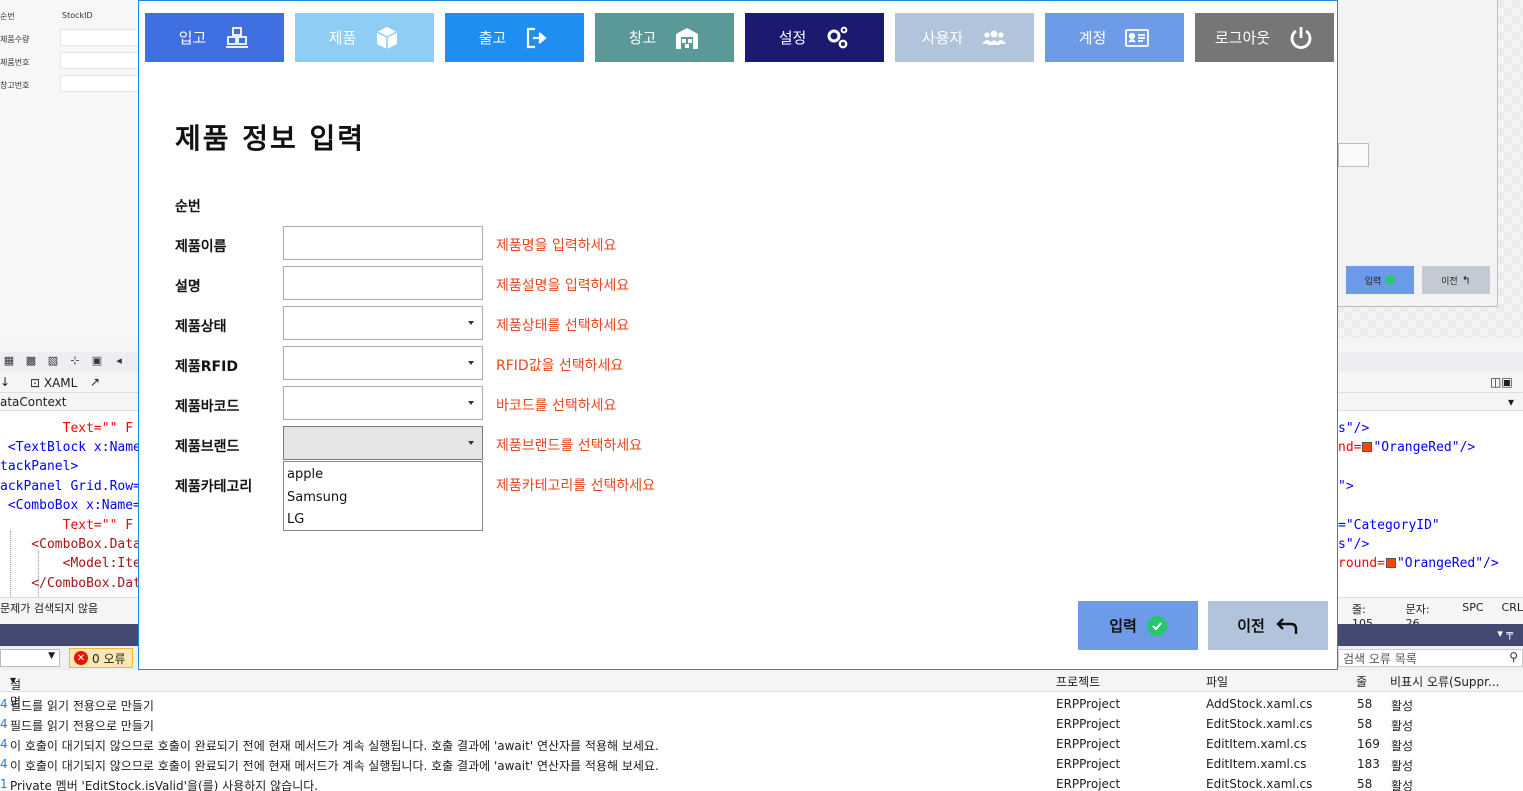 Image resolution: width=1523 pixels, height=791 pixels. What do you see at coordinates (1390, 280) in the screenshot?
I see `check-icon` at bounding box center [1390, 280].